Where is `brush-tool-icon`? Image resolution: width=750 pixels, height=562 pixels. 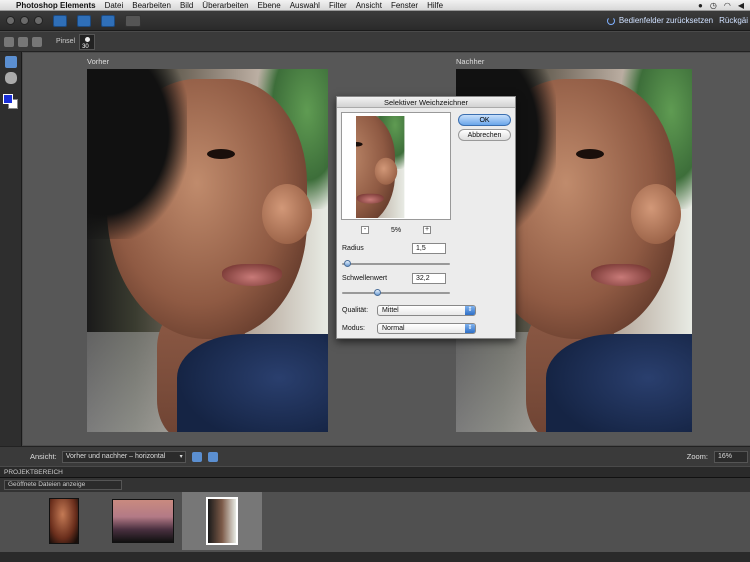
brush-tool-icon is located at coordinates (9, 41).